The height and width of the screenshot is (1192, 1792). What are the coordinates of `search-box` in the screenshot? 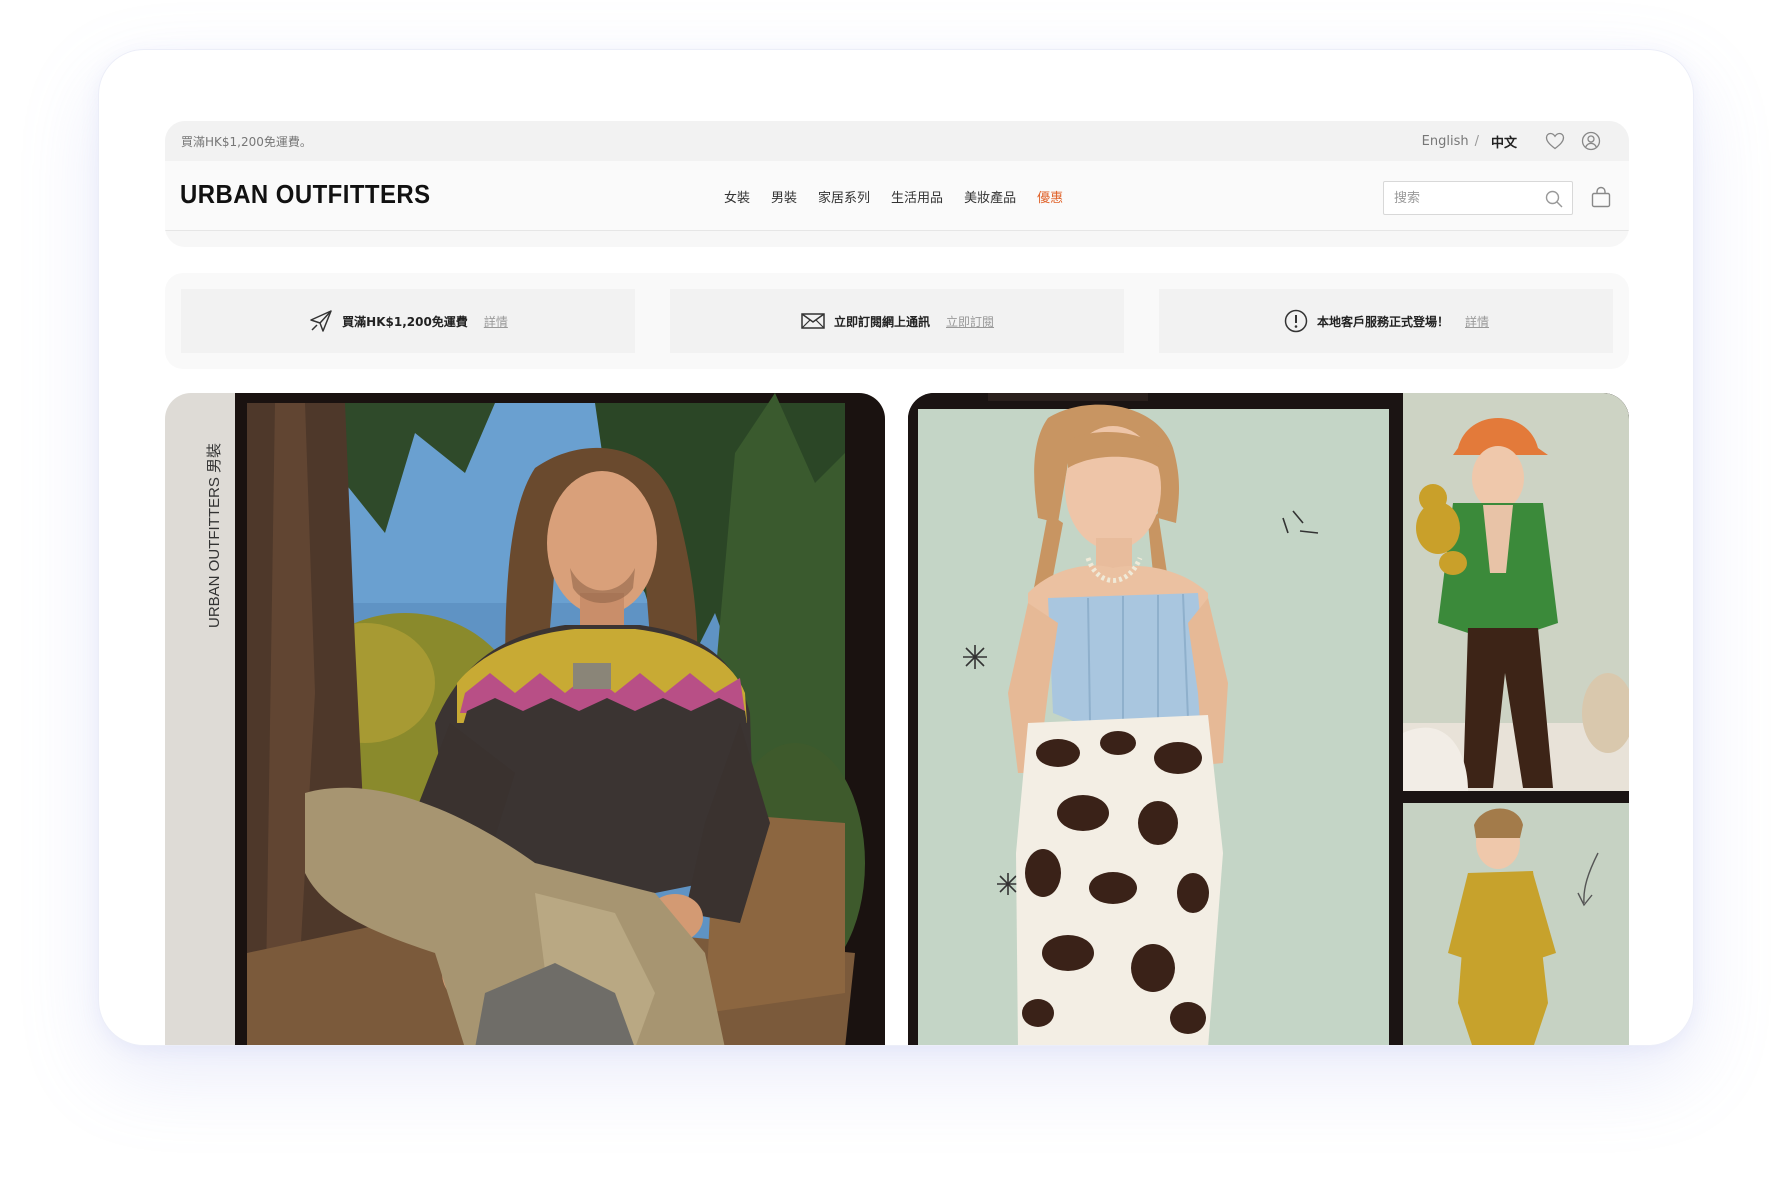 It's located at (1478, 198).